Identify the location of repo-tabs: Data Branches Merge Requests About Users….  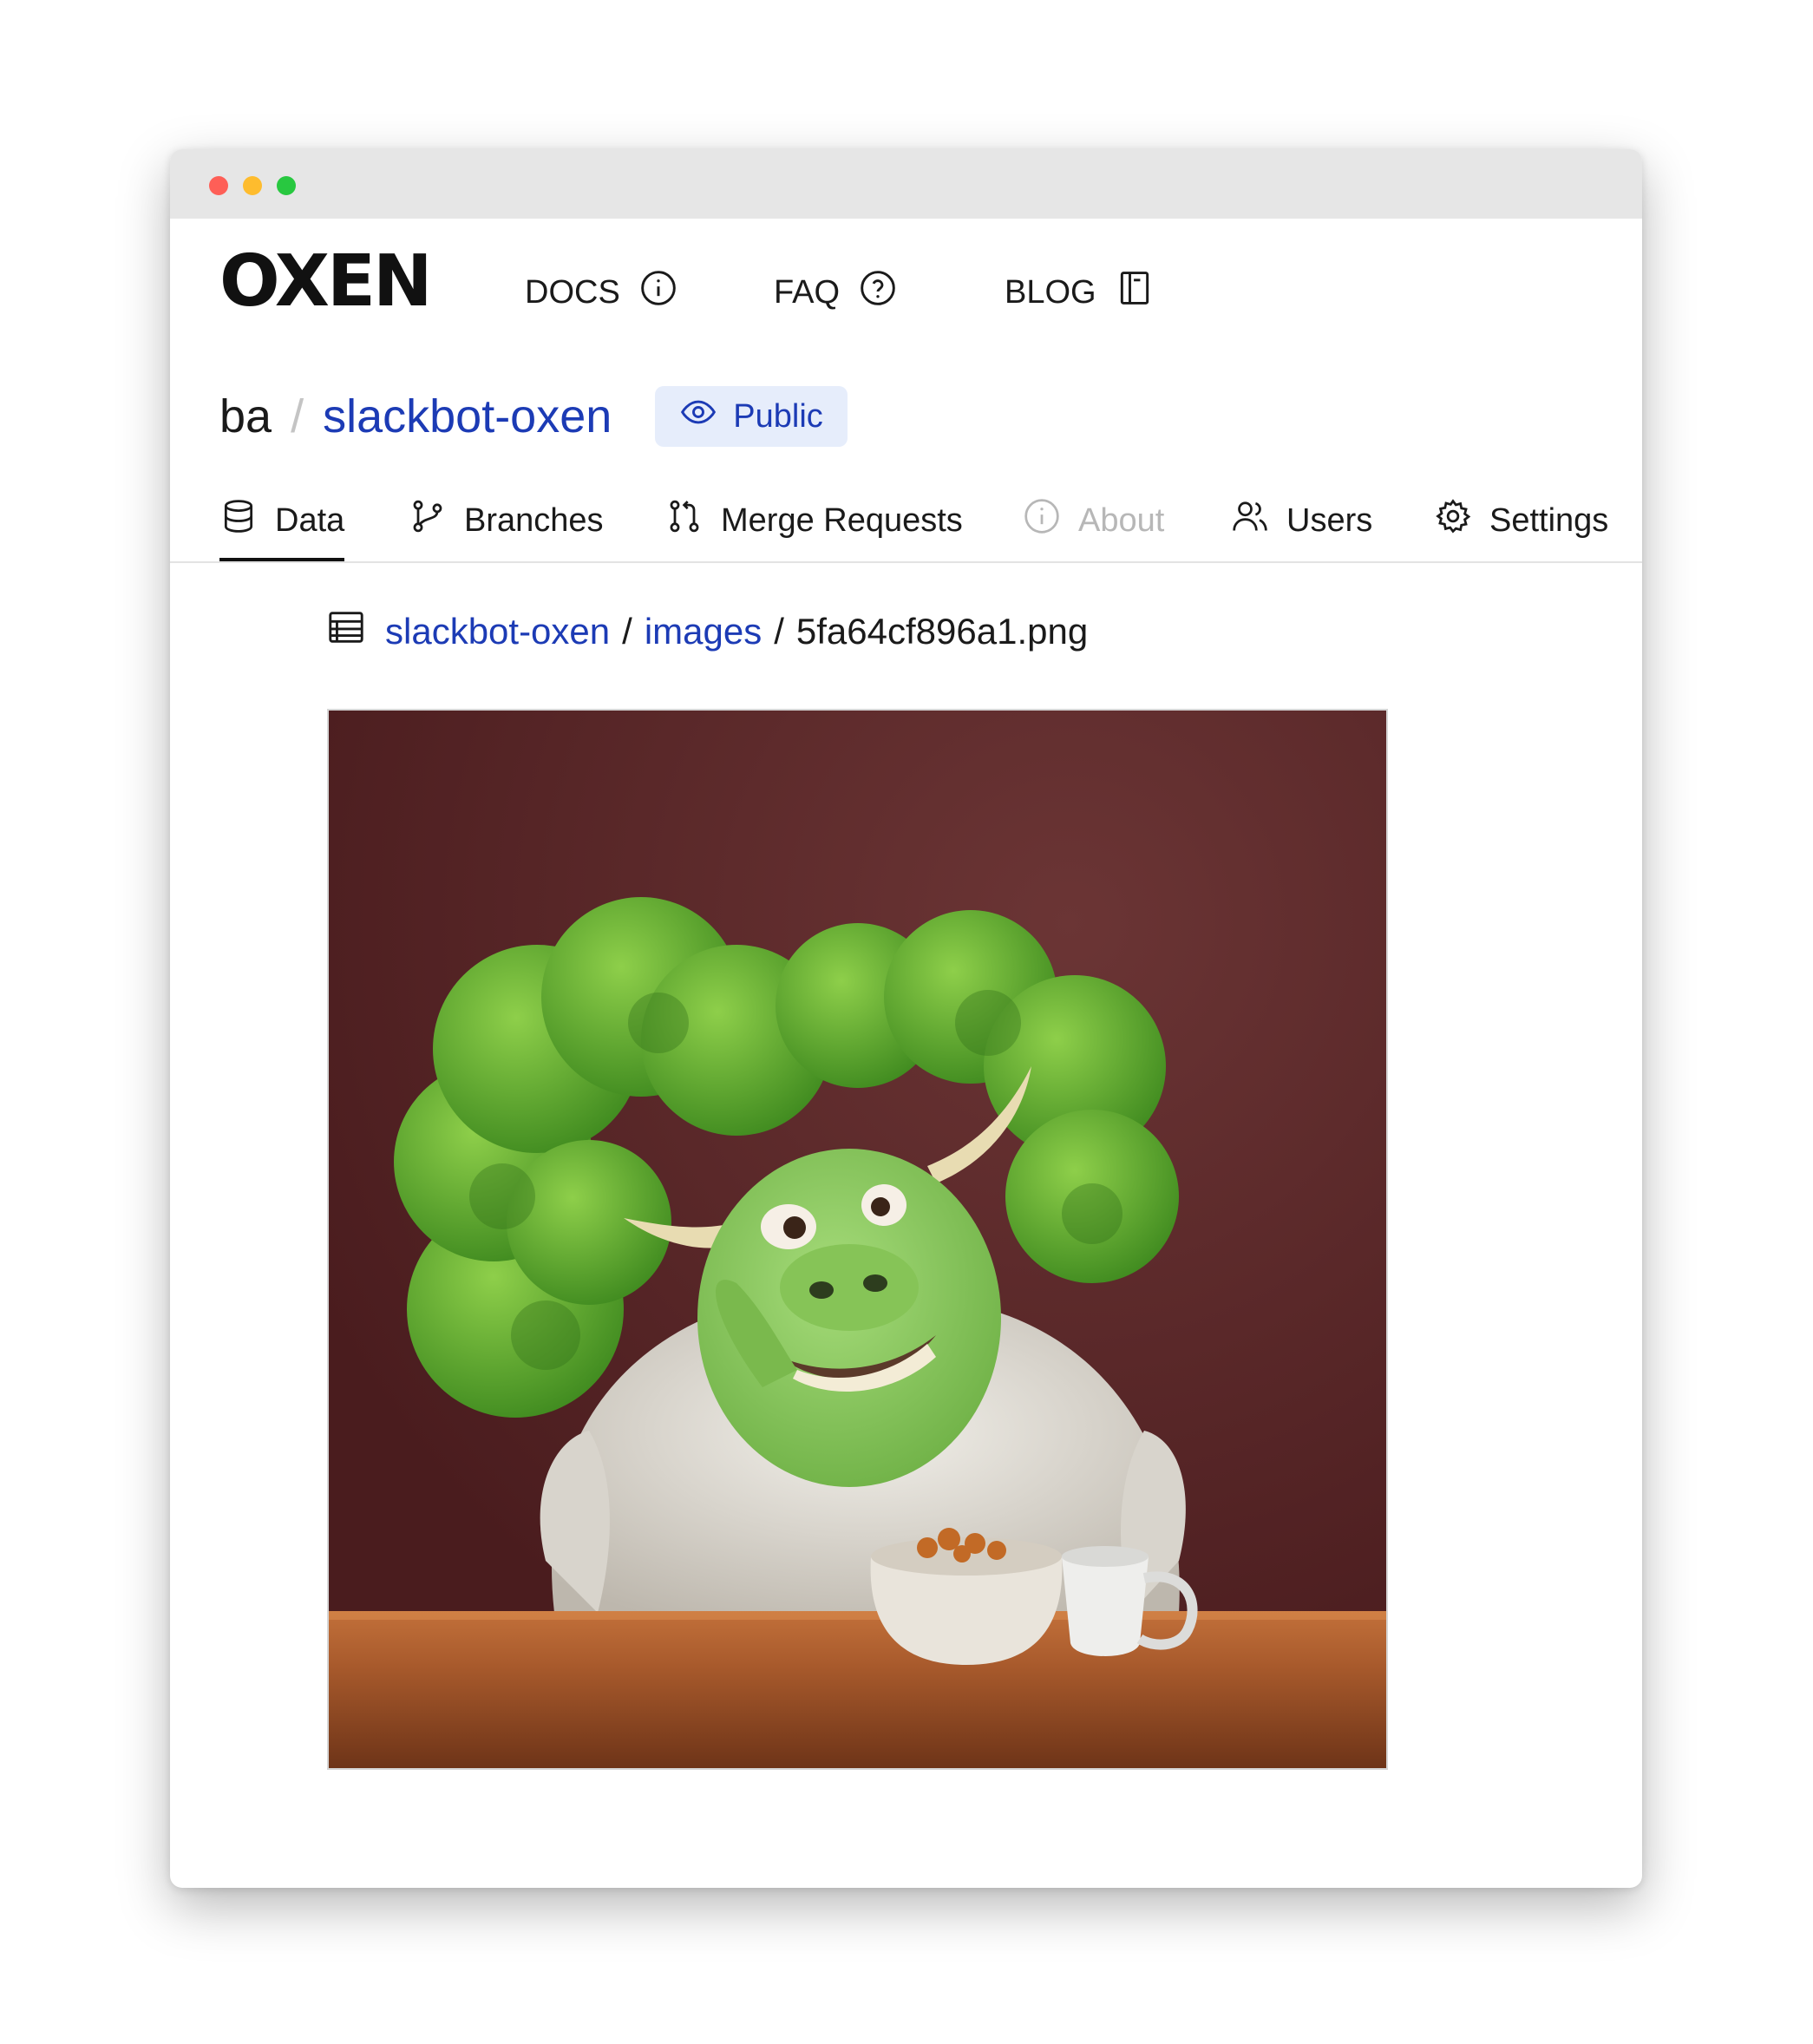
(906, 523).